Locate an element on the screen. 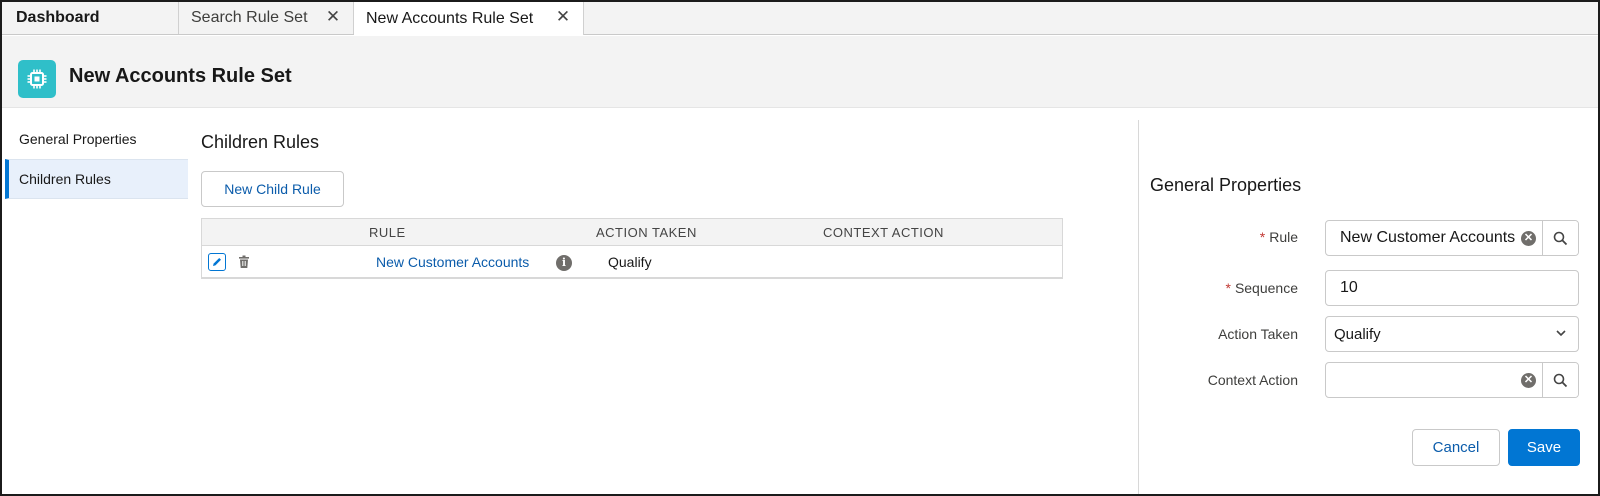 The height and width of the screenshot is (496, 1600). rule-label: * Rule is located at coordinates (1279, 237).